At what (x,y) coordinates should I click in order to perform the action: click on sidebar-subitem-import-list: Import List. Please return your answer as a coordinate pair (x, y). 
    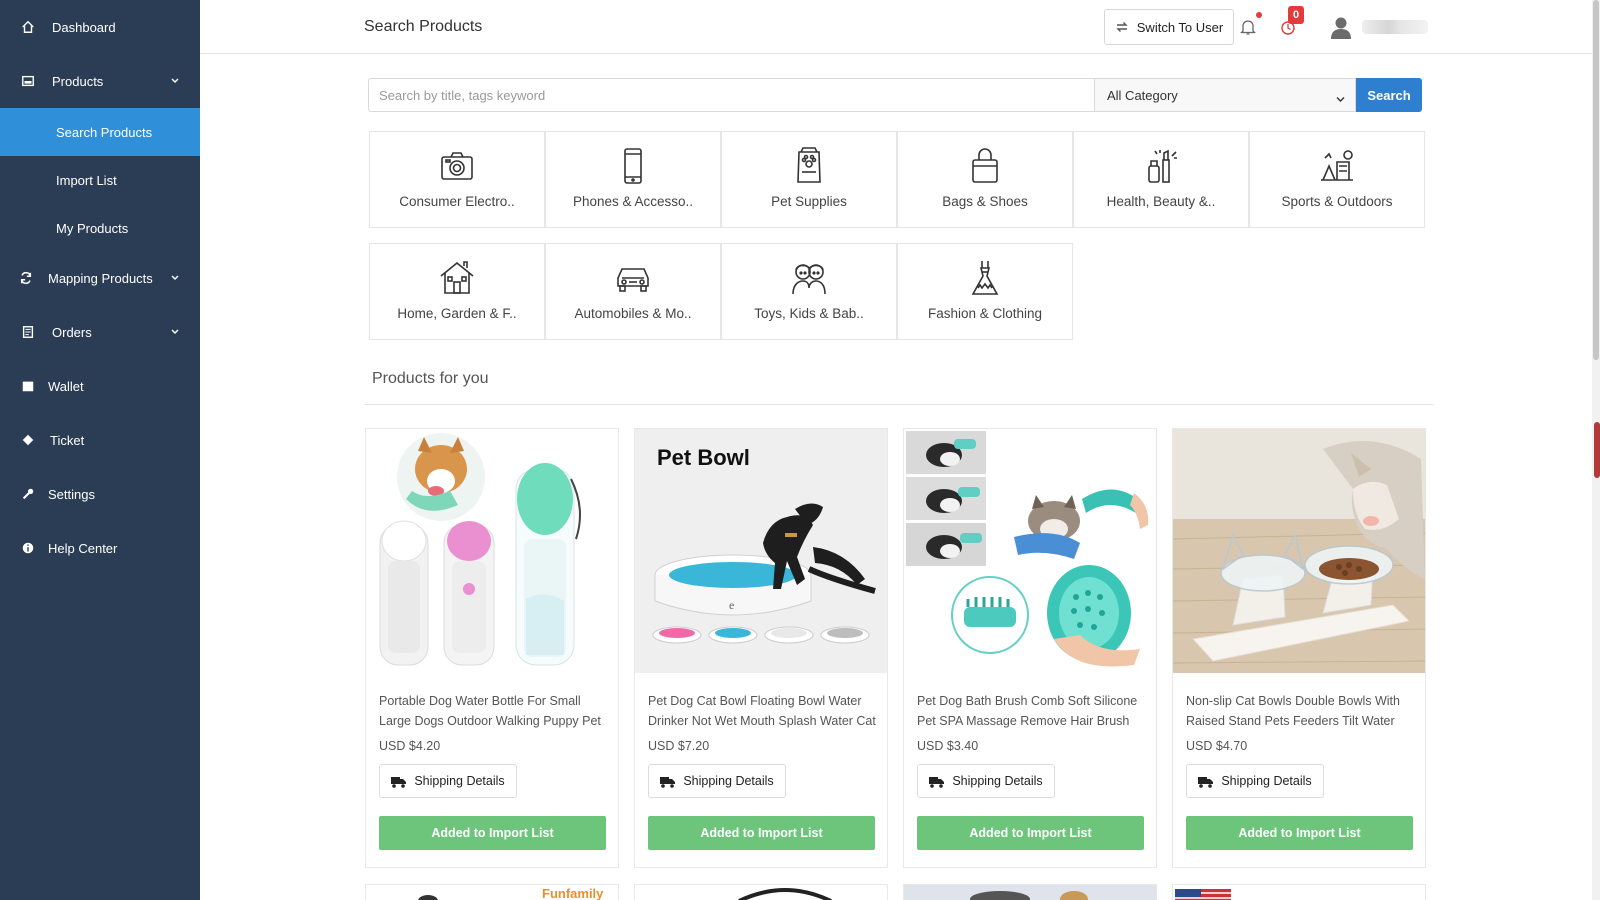
    Looking at the image, I should click on (100, 180).